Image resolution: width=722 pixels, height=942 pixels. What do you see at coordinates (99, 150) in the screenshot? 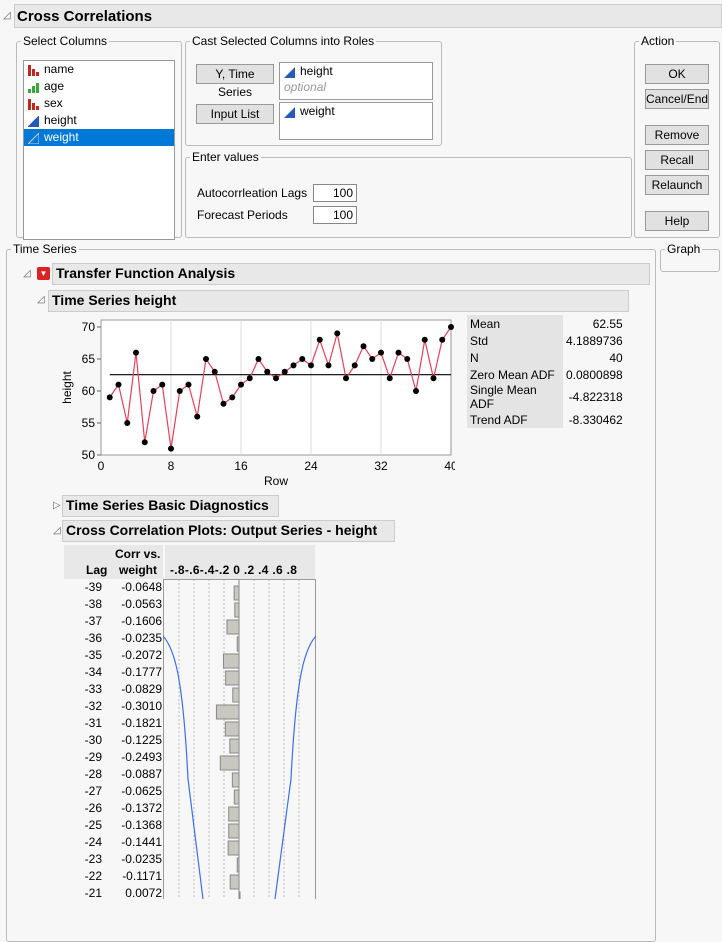
I see `column-list: name age sex height weight` at bounding box center [99, 150].